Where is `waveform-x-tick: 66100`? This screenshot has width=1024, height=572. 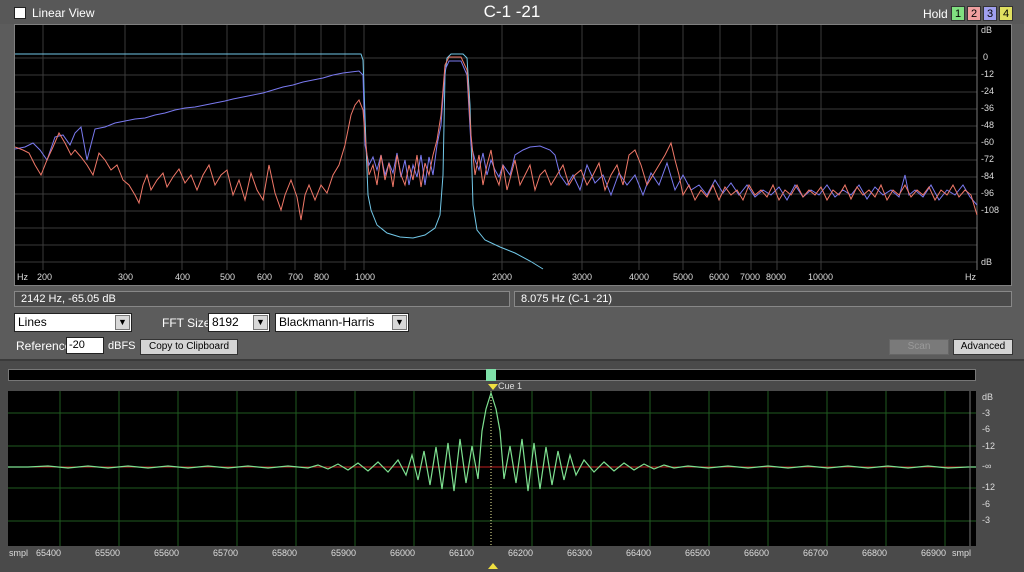 waveform-x-tick: 66100 is located at coordinates (462, 553).